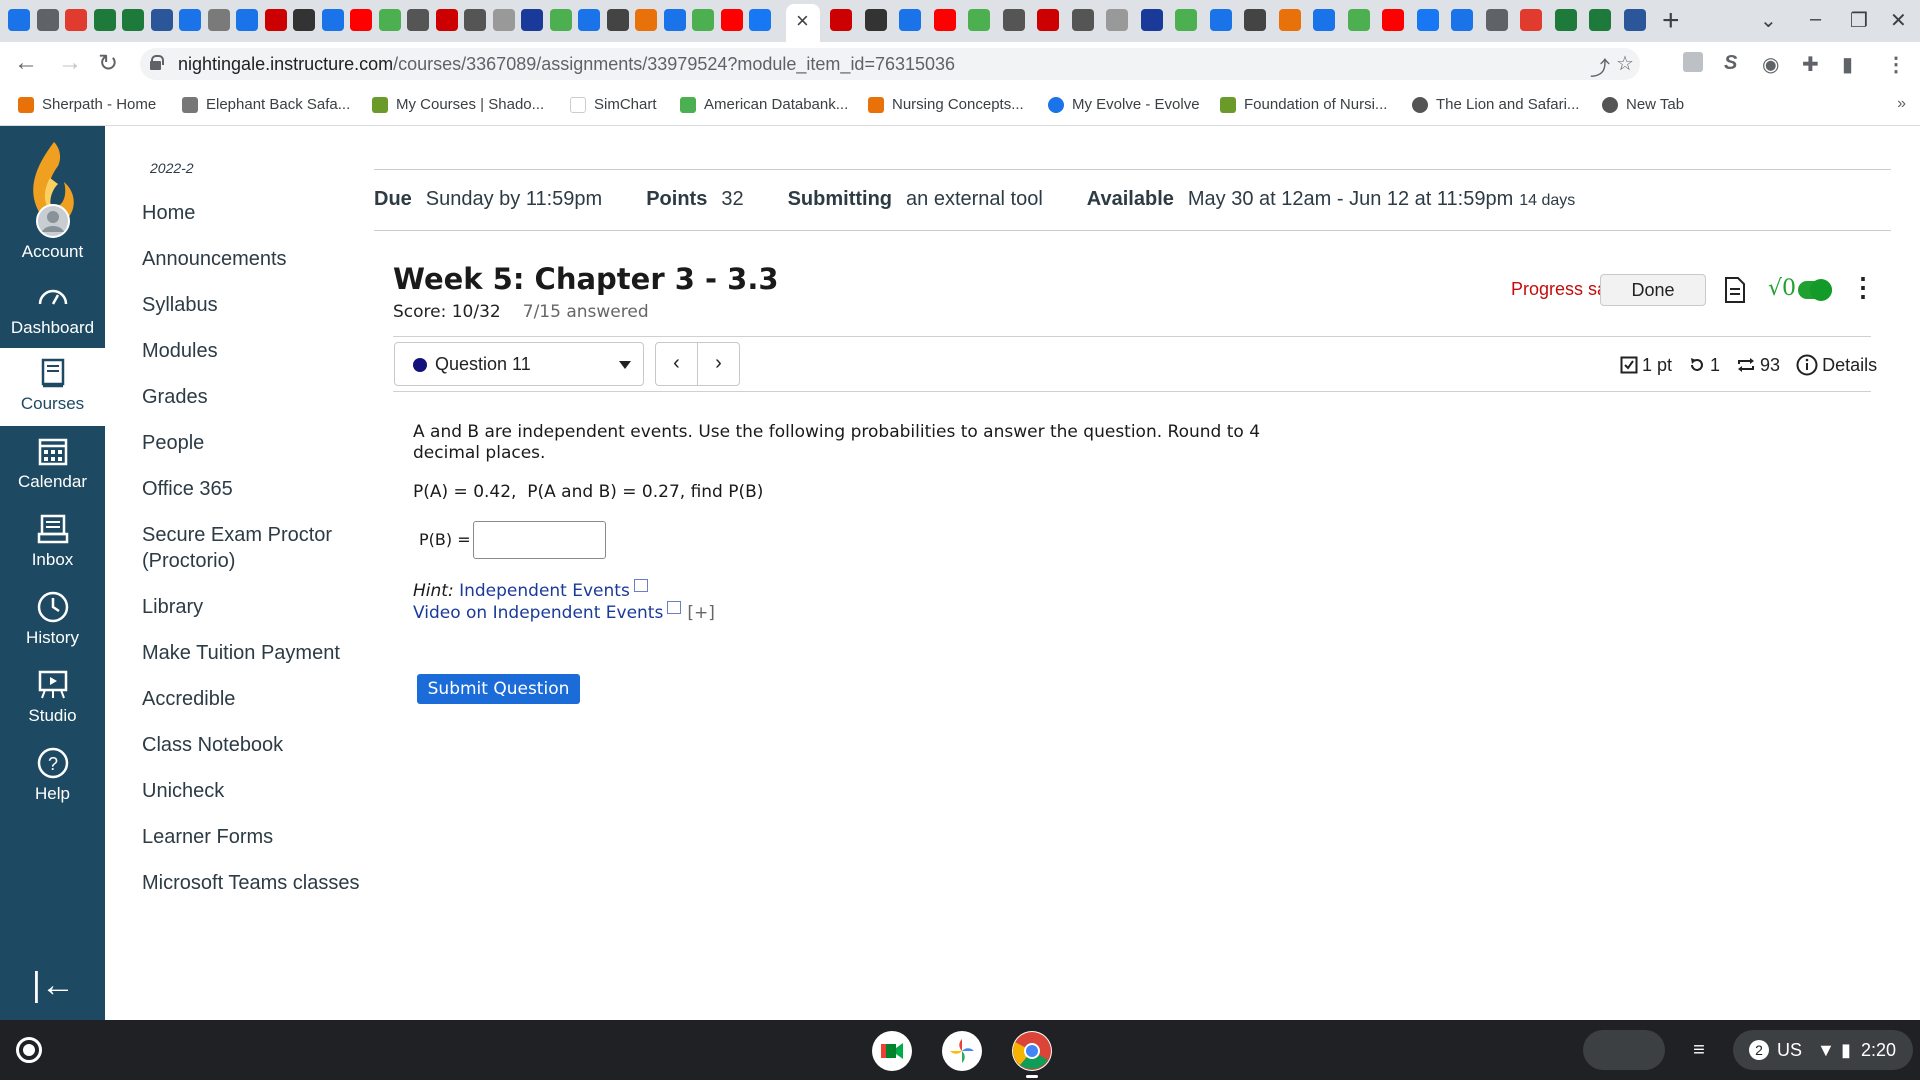 The image size is (1920, 1080). I want to click on gnav-inbox: Inbox, so click(52, 543).